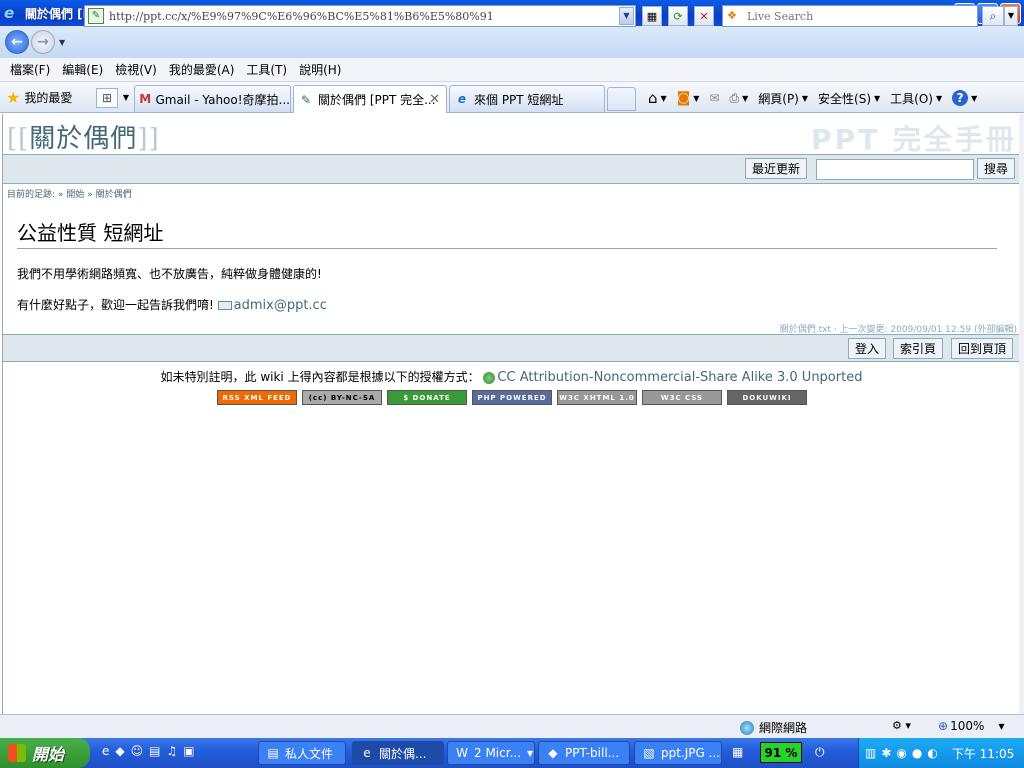  What do you see at coordinates (43, 42) in the screenshot?
I see `forward-button: →` at bounding box center [43, 42].